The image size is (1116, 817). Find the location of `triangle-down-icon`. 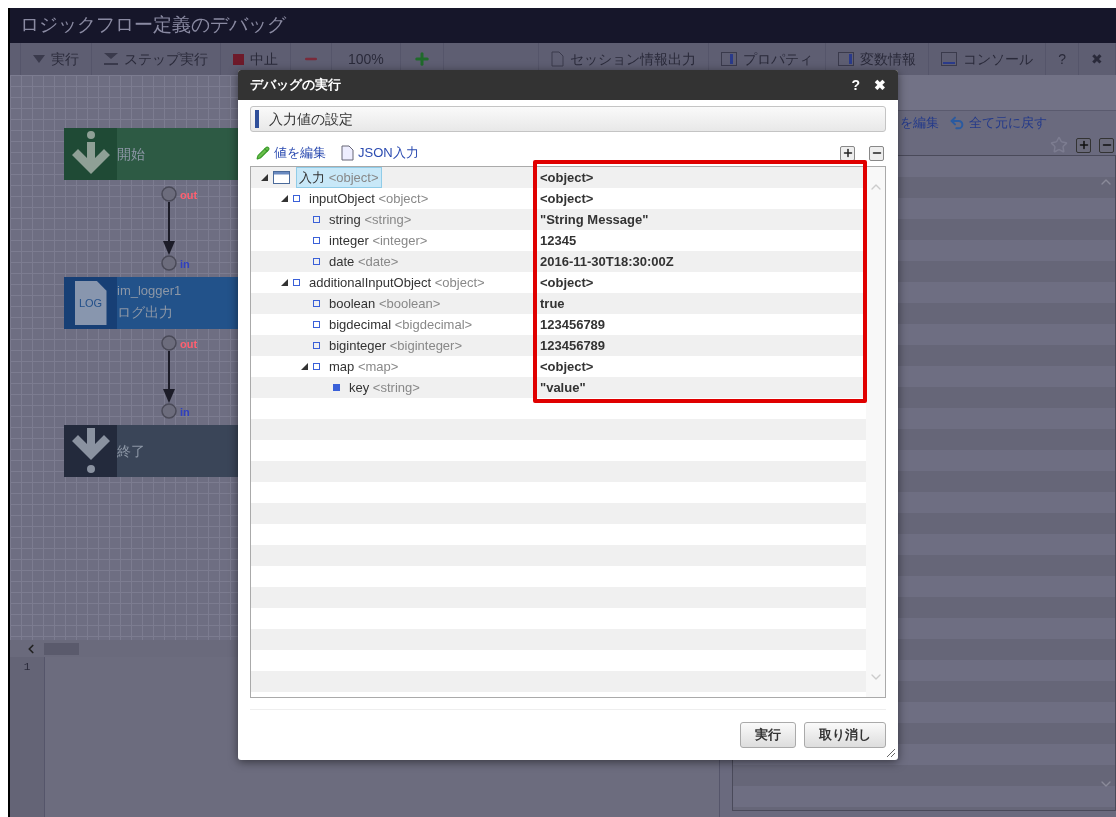

triangle-down-icon is located at coordinates (39, 59).